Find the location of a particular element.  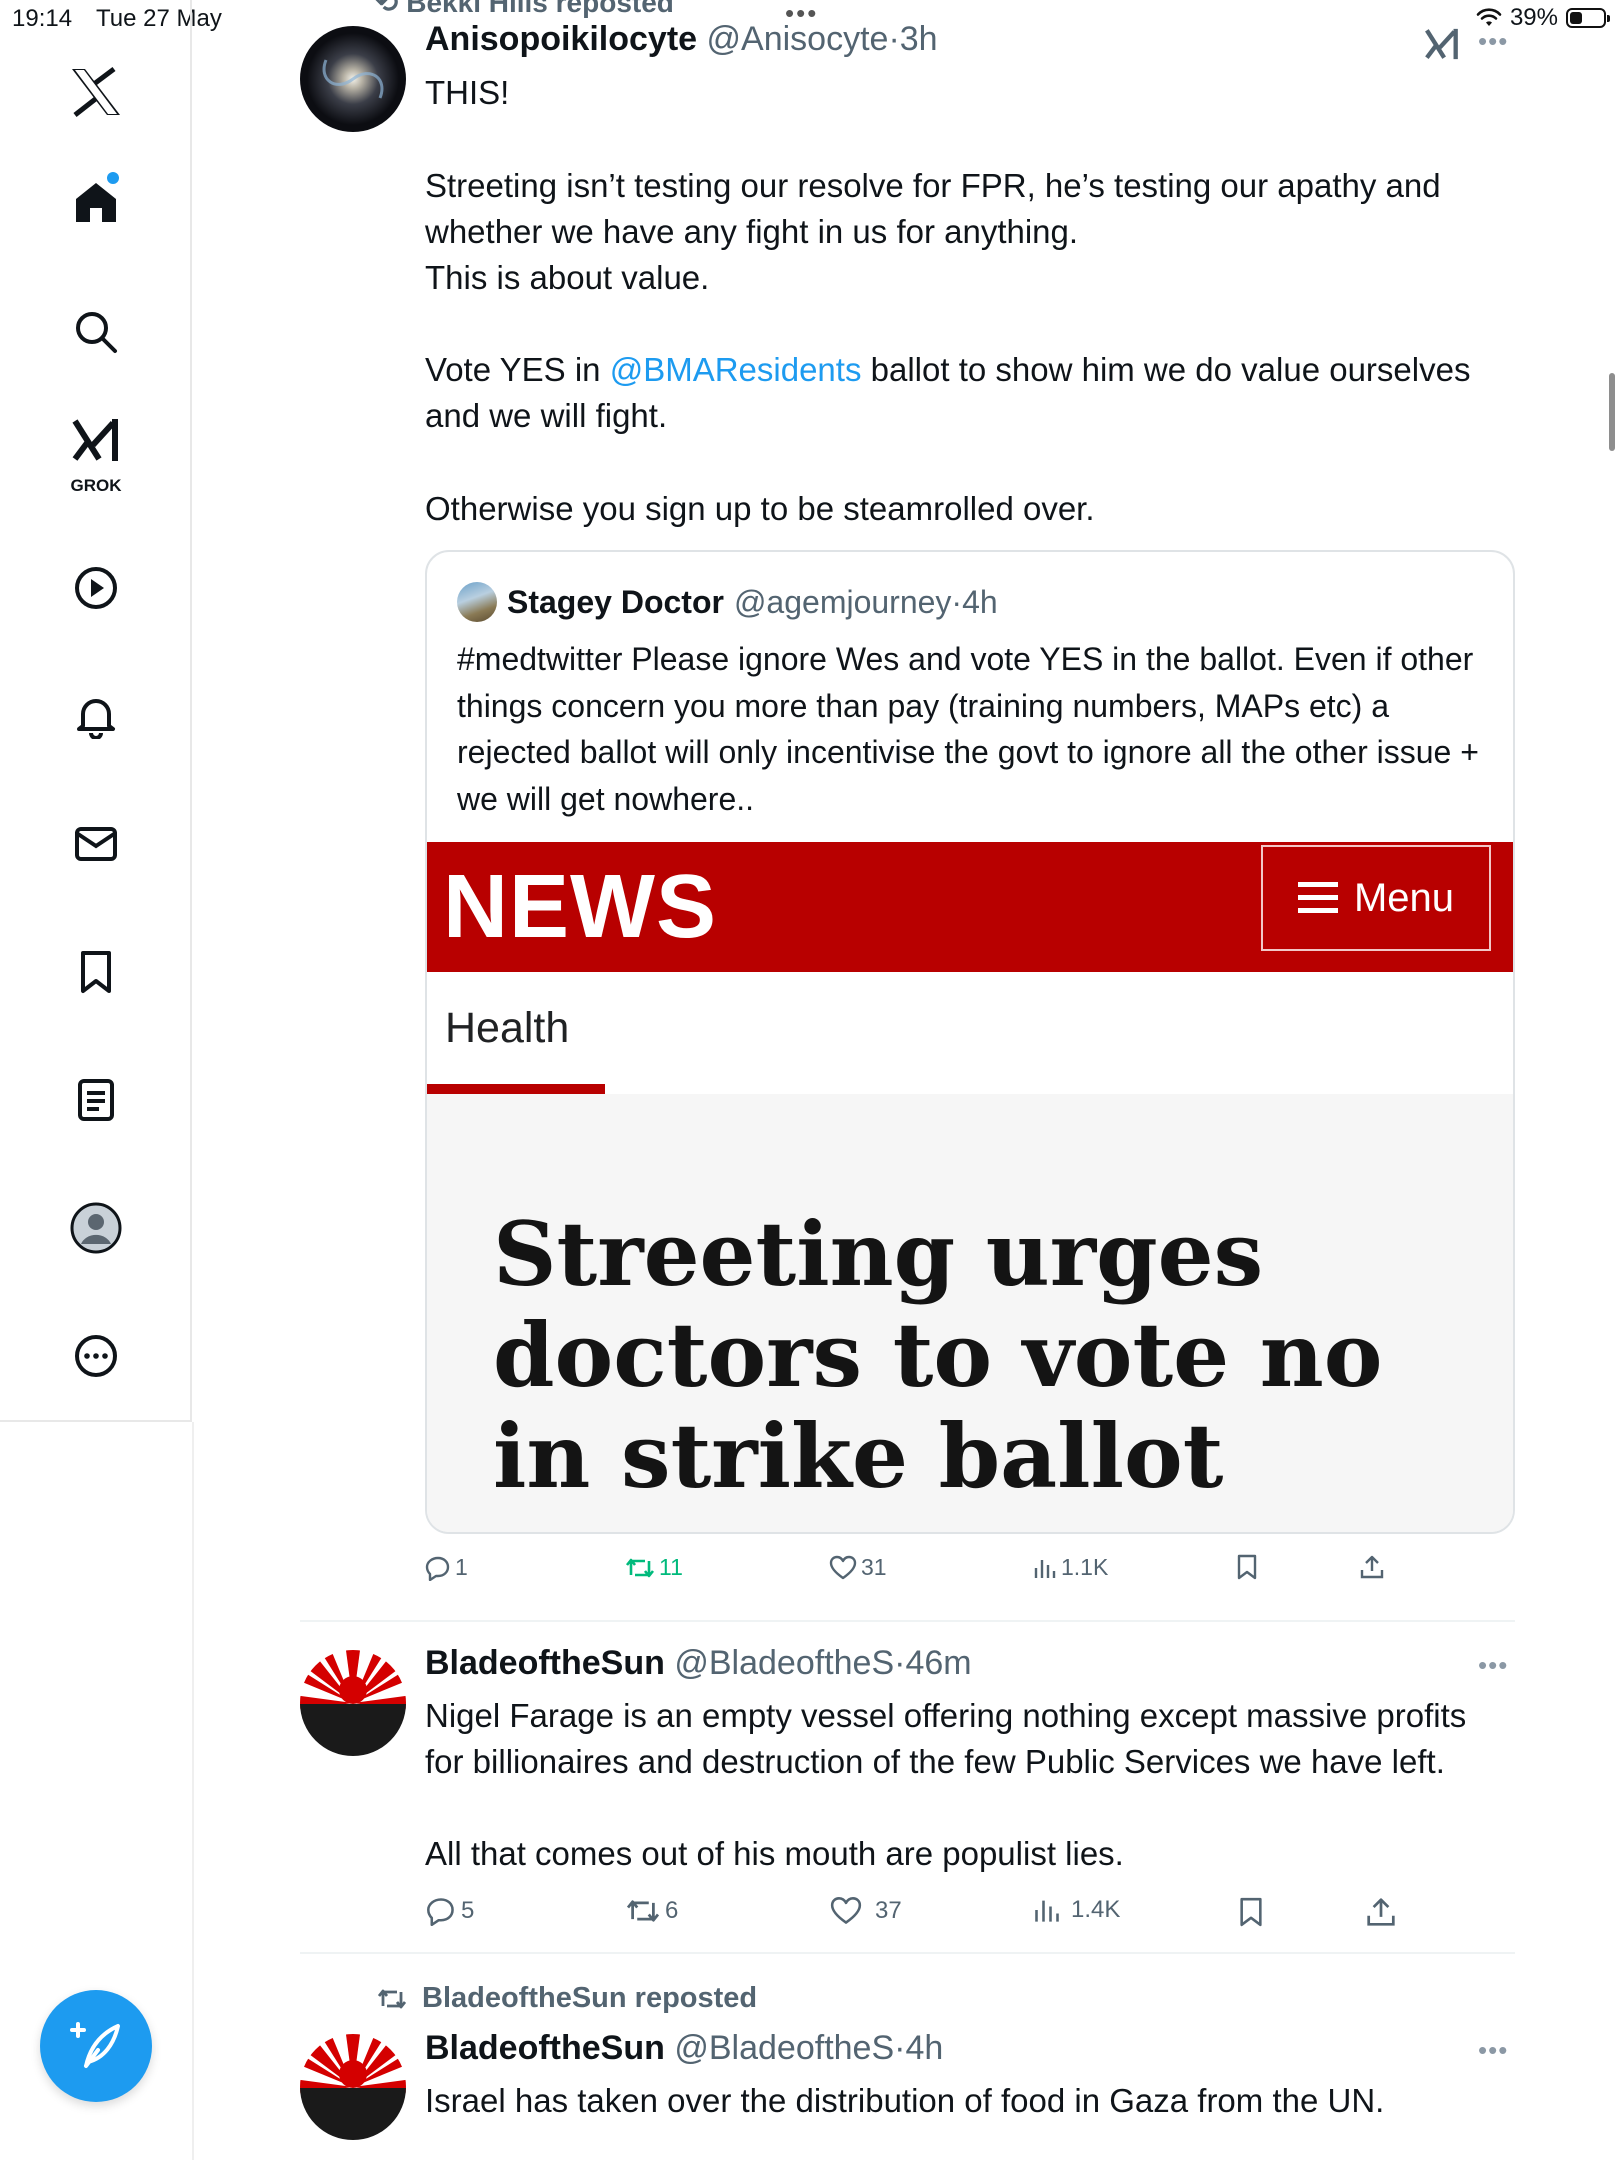

tweet-header: BladeoftheSun @BladeoftheS·4h is located at coordinates (684, 2048).